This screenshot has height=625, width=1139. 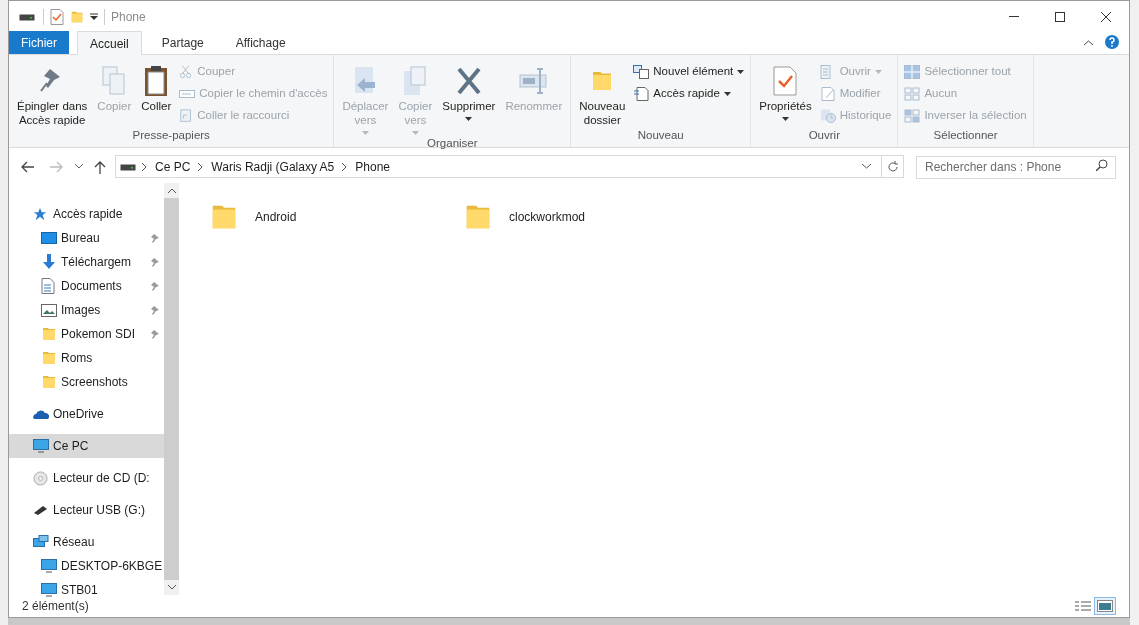 I want to click on chevron-up-icon, so click(x=171, y=190).